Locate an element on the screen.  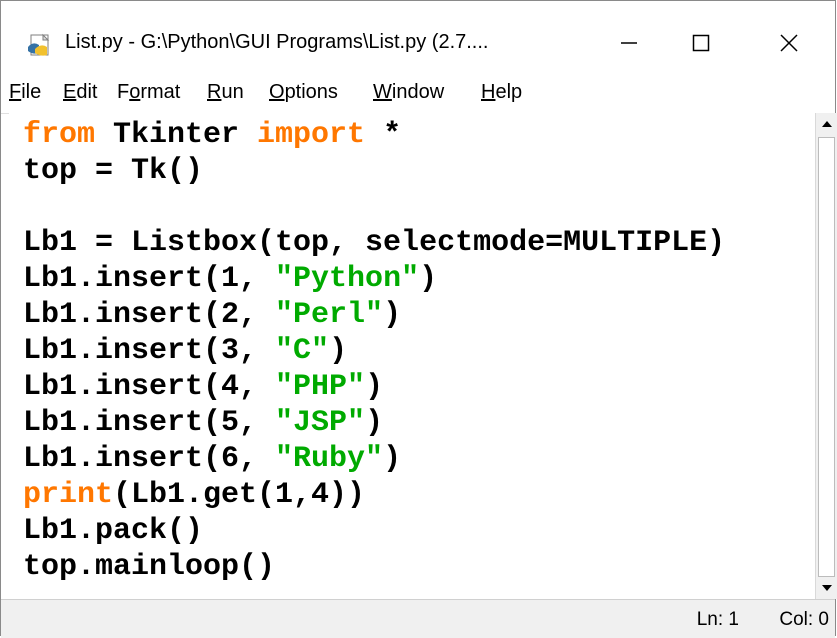
string-token: "JSP" is located at coordinates (320, 423).